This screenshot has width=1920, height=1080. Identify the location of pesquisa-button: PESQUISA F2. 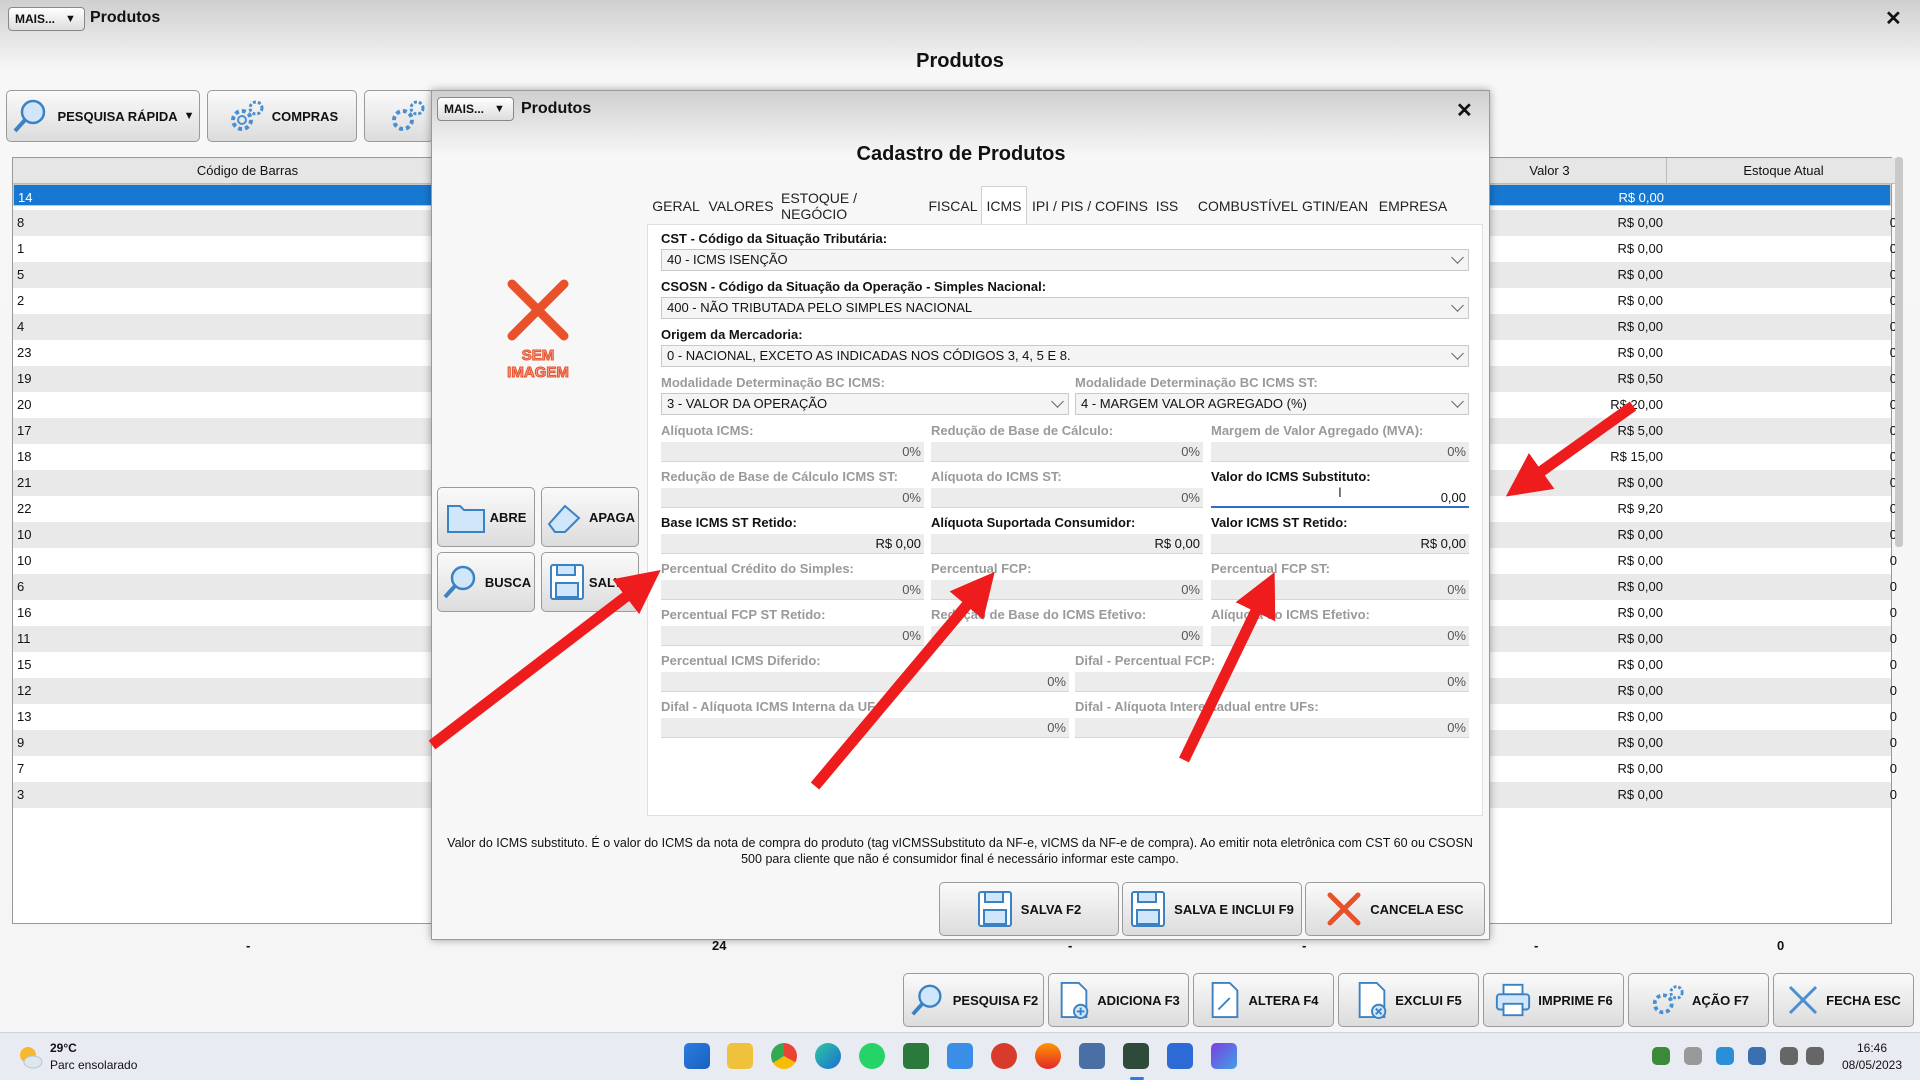
(973, 1000).